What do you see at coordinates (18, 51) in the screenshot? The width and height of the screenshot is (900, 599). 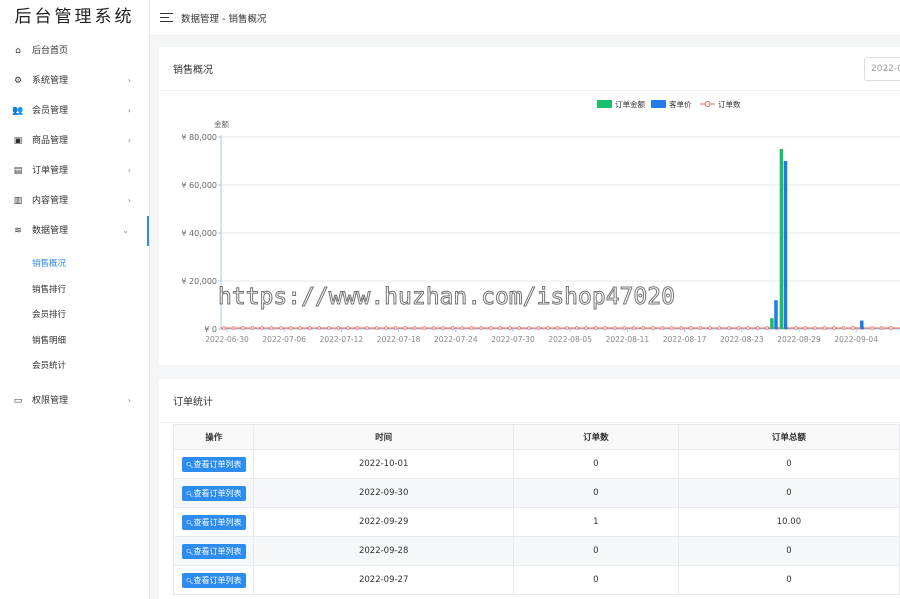 I see `home-icon: ⌂` at bounding box center [18, 51].